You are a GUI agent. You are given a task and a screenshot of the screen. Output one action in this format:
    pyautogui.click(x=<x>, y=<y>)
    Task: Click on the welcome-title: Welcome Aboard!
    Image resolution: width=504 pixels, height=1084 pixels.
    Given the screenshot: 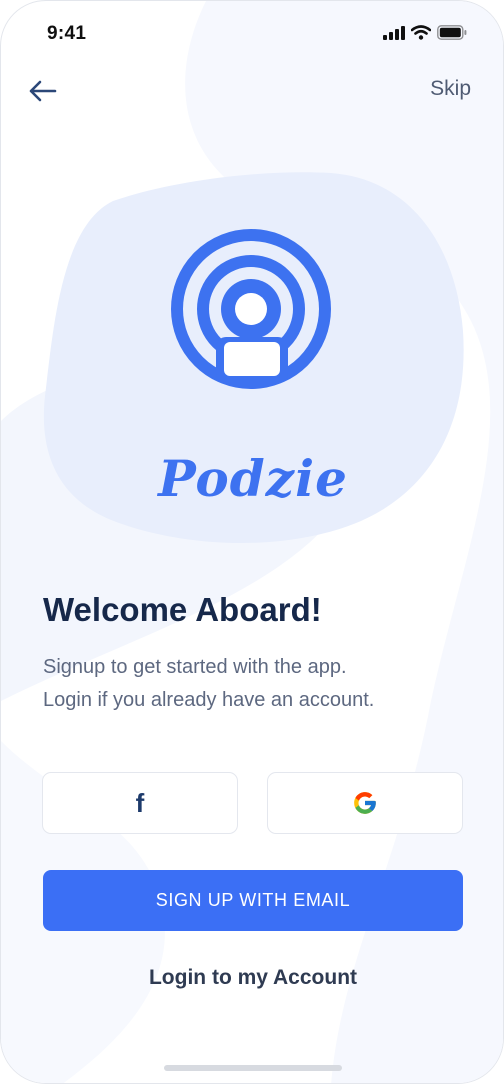 What is the action you would take?
    pyautogui.click(x=182, y=609)
    